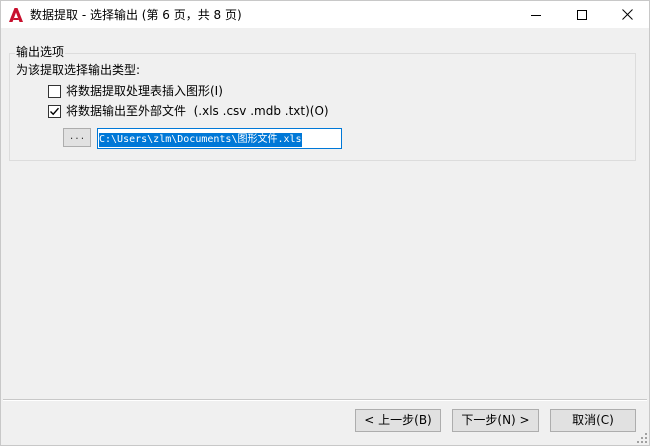  What do you see at coordinates (325, 424) in the screenshot?
I see `dialog-footer: < 上一步(B) 下一步(N) > 取消(C)` at bounding box center [325, 424].